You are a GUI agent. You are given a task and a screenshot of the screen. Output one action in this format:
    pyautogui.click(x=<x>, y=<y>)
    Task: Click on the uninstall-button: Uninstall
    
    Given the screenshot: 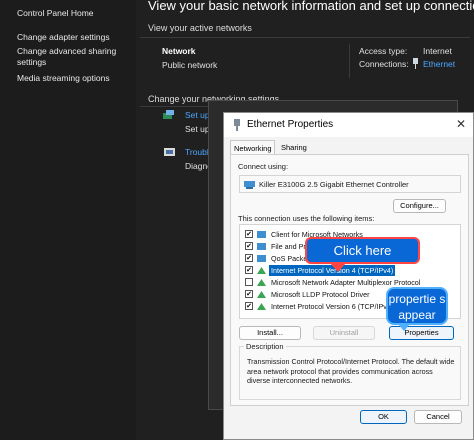 What is the action you would take?
    pyautogui.click(x=344, y=333)
    